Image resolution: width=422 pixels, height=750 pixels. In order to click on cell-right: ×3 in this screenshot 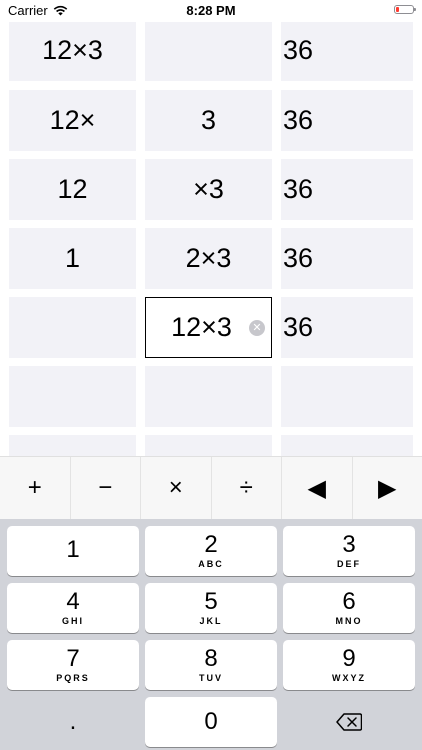, I will do `click(208, 189)`.